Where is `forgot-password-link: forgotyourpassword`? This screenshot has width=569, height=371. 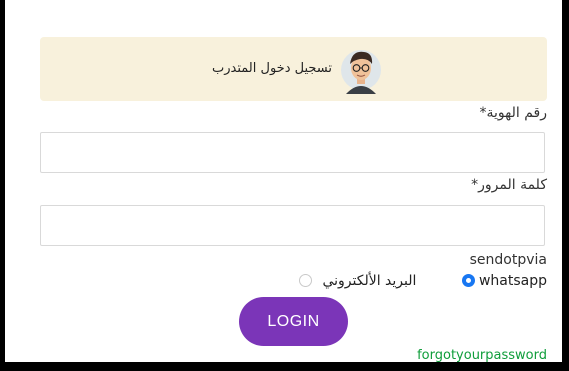 forgot-password-link: forgotyourpassword is located at coordinates (482, 355).